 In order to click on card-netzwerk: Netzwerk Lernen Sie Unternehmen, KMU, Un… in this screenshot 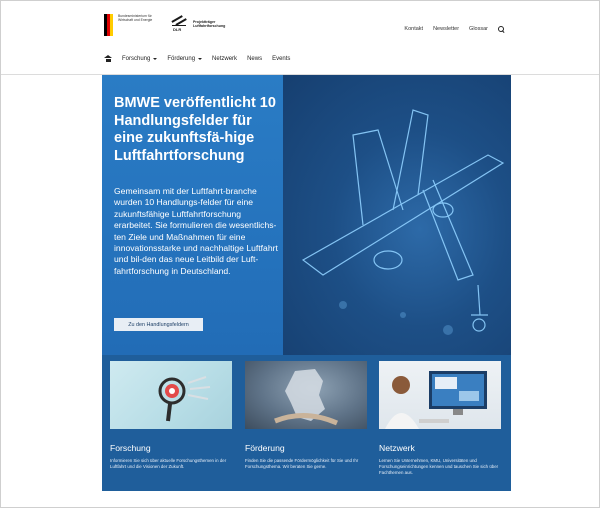, I will do `click(440, 419)`.